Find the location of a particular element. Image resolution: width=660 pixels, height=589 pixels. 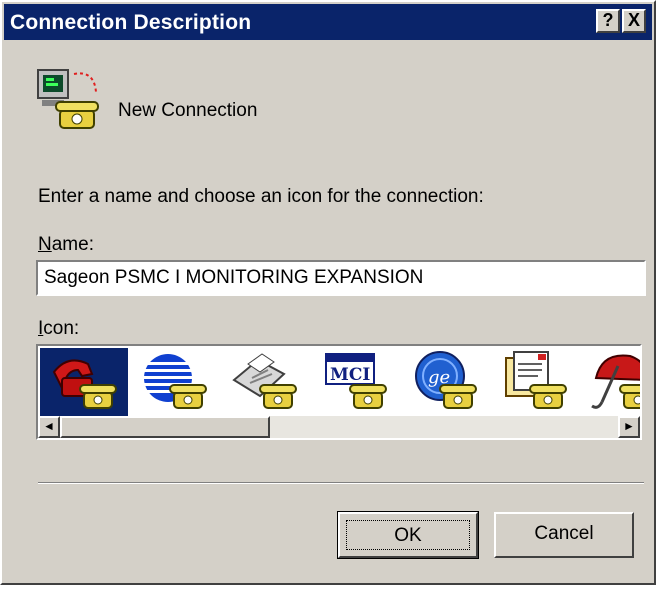

globe-phone-icon is located at coordinates (174, 381).